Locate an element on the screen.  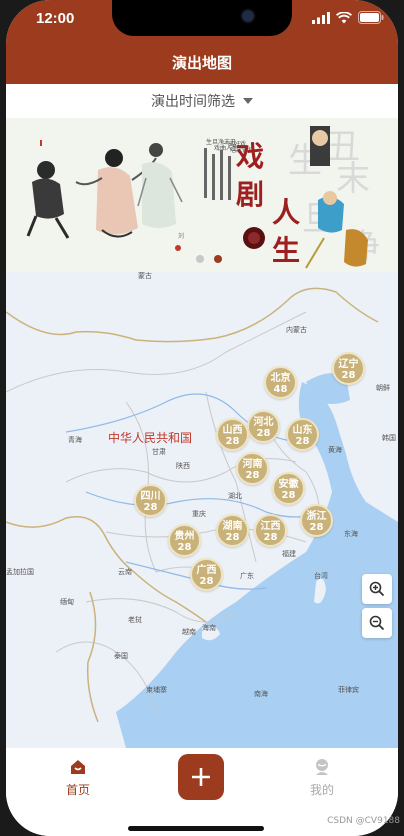
place-label-vietnam: 越南 is located at coordinates (189, 631).